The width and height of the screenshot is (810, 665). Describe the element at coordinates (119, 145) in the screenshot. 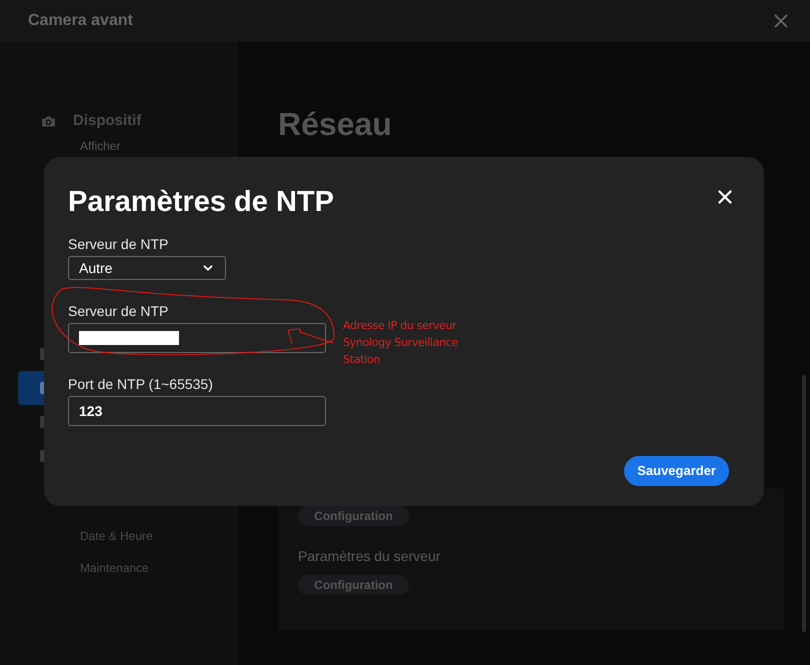

I see `sidebar-item: Afficher` at that location.